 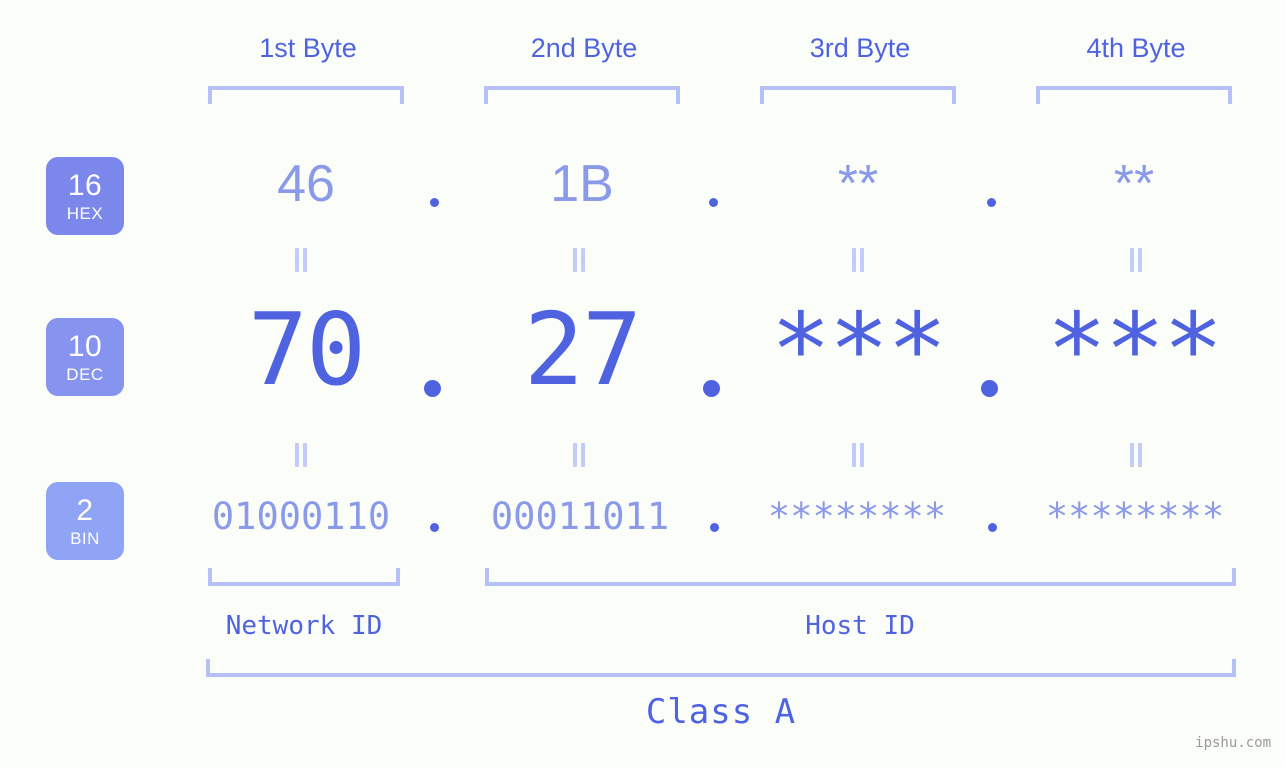 I want to click on byte-header-4: 4th Byte, so click(x=1136, y=48).